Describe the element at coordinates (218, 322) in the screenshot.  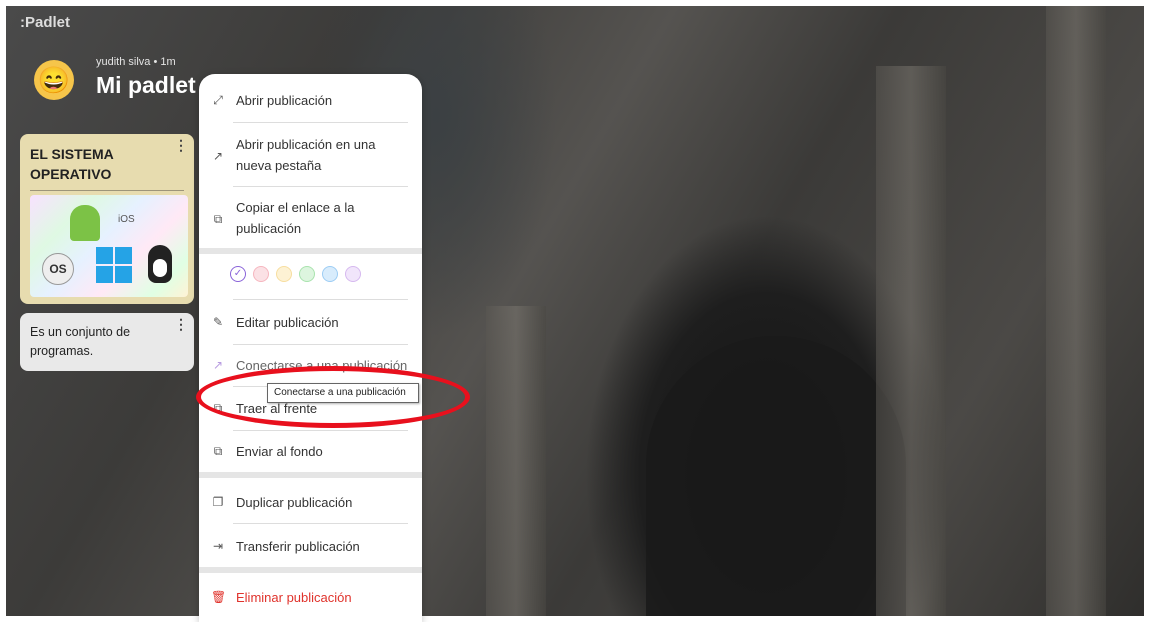
I see `pencil-icon: ✎` at that location.